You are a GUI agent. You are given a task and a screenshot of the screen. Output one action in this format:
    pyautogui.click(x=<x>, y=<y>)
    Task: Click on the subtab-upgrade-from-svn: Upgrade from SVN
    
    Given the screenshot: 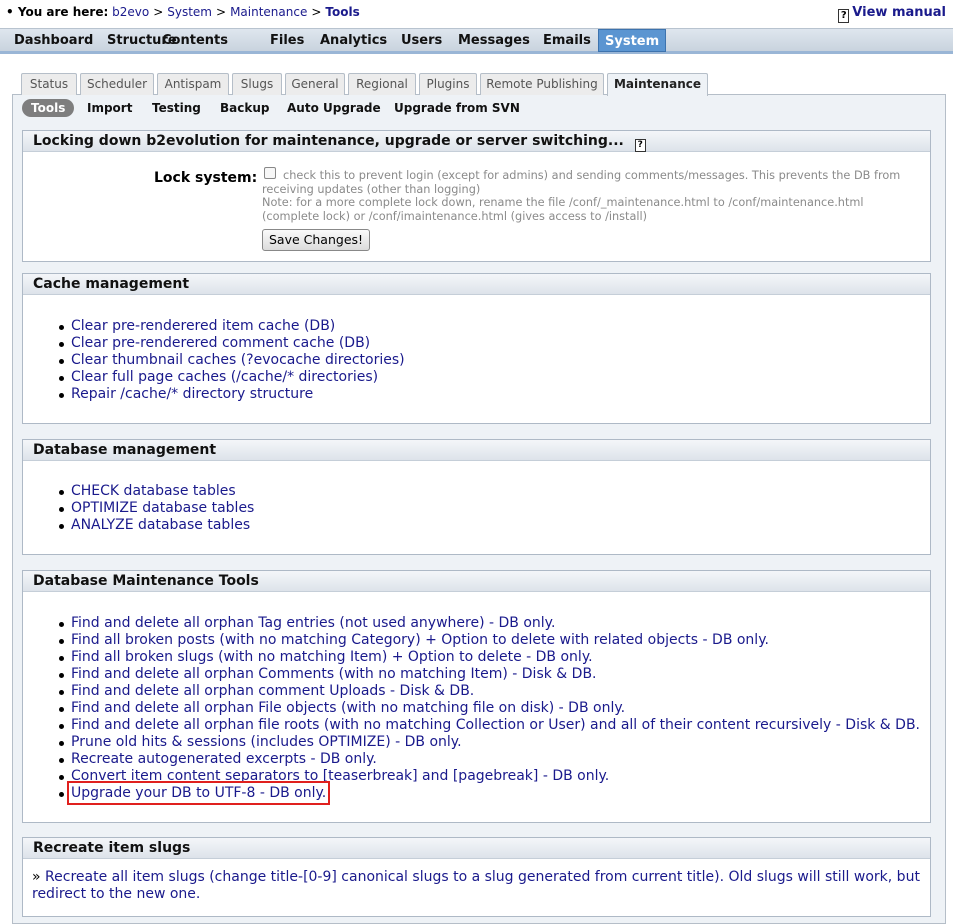 What is the action you would take?
    pyautogui.click(x=457, y=108)
    